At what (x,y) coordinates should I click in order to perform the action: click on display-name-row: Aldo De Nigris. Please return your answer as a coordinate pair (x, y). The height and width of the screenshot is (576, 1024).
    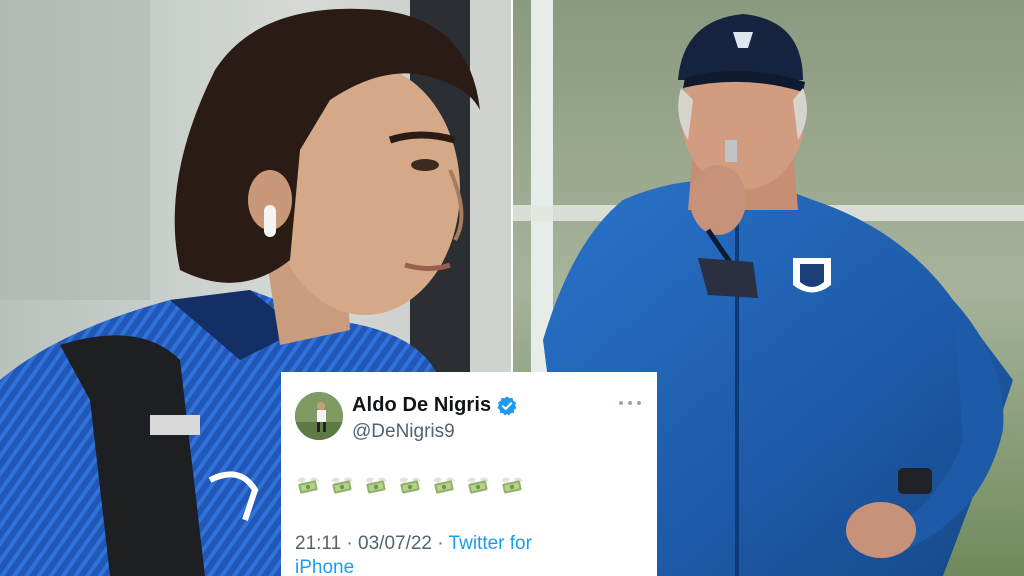
    Looking at the image, I should click on (435, 405).